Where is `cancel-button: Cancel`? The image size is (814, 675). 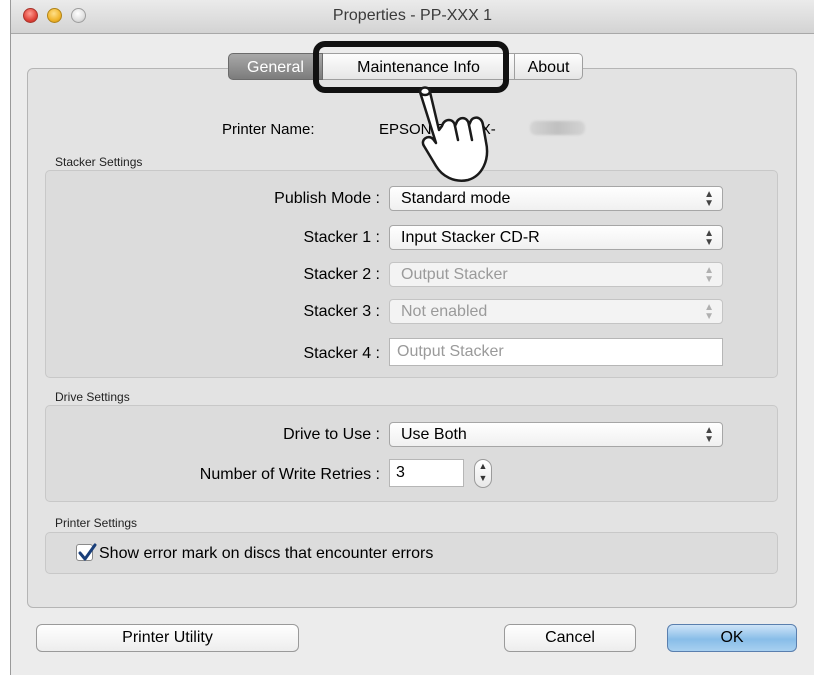 cancel-button: Cancel is located at coordinates (570, 638).